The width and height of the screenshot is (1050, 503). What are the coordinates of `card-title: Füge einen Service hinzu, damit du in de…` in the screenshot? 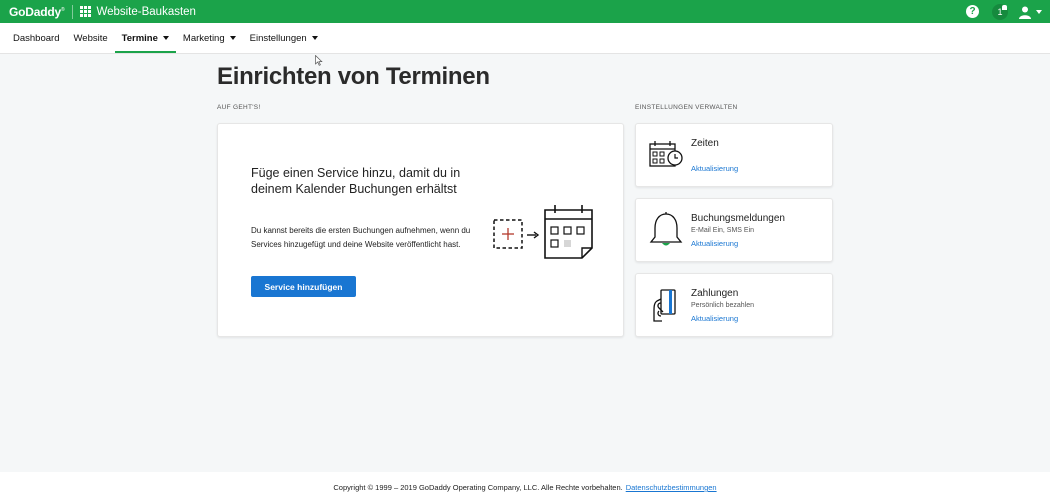 It's located at (356, 181).